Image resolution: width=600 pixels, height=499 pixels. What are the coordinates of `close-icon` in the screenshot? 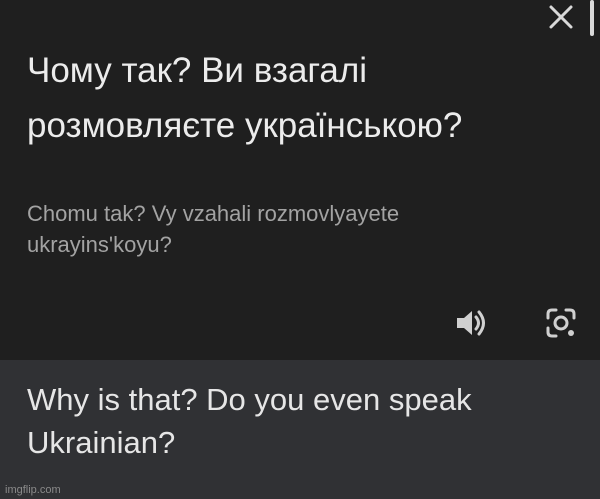 It's located at (561, 17).